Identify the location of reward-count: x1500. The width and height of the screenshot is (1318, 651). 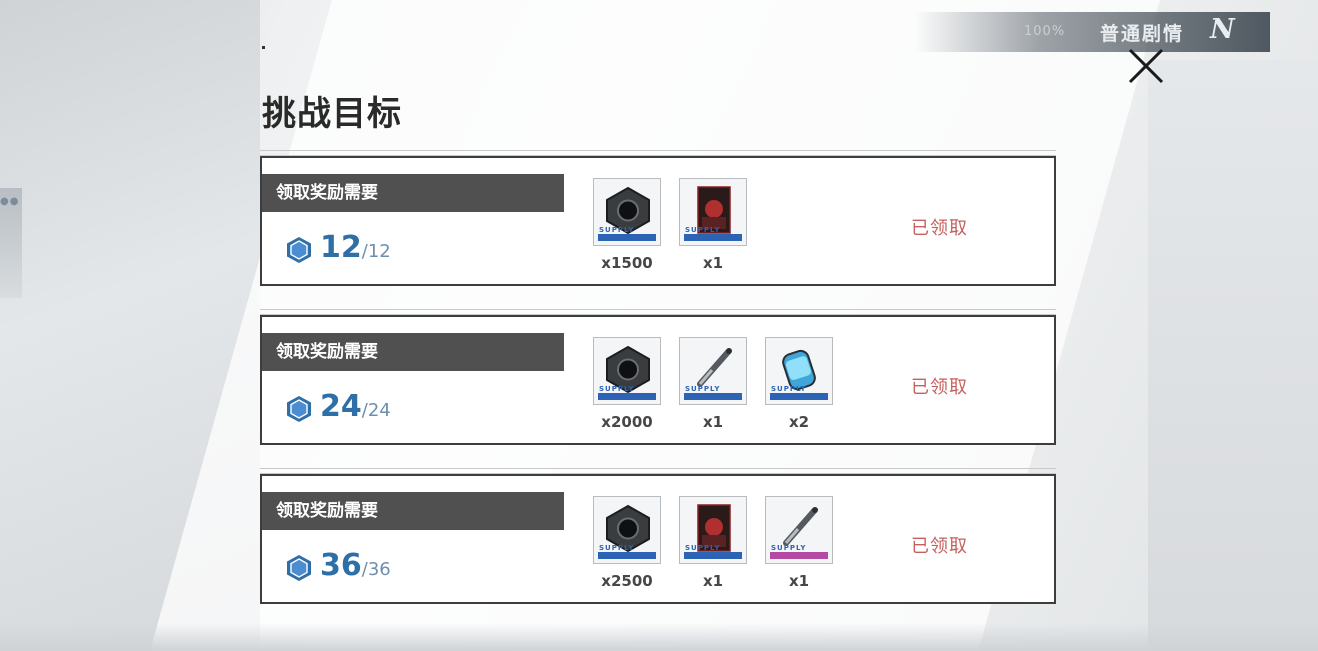
(627, 263).